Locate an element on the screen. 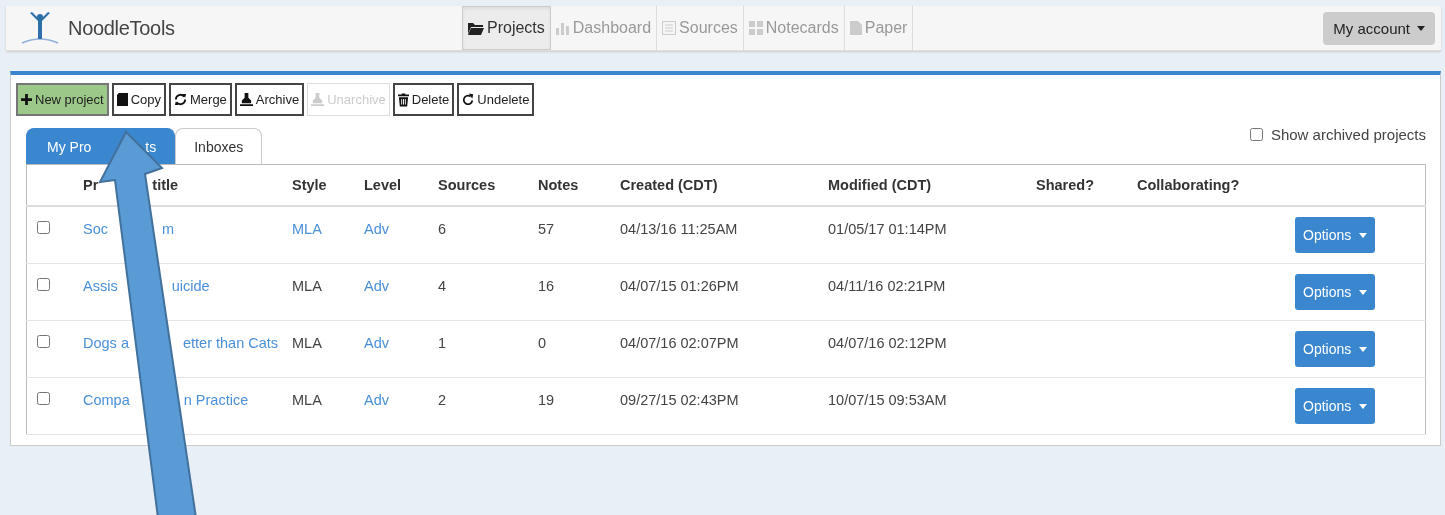  checkbox is located at coordinates (1256, 134).